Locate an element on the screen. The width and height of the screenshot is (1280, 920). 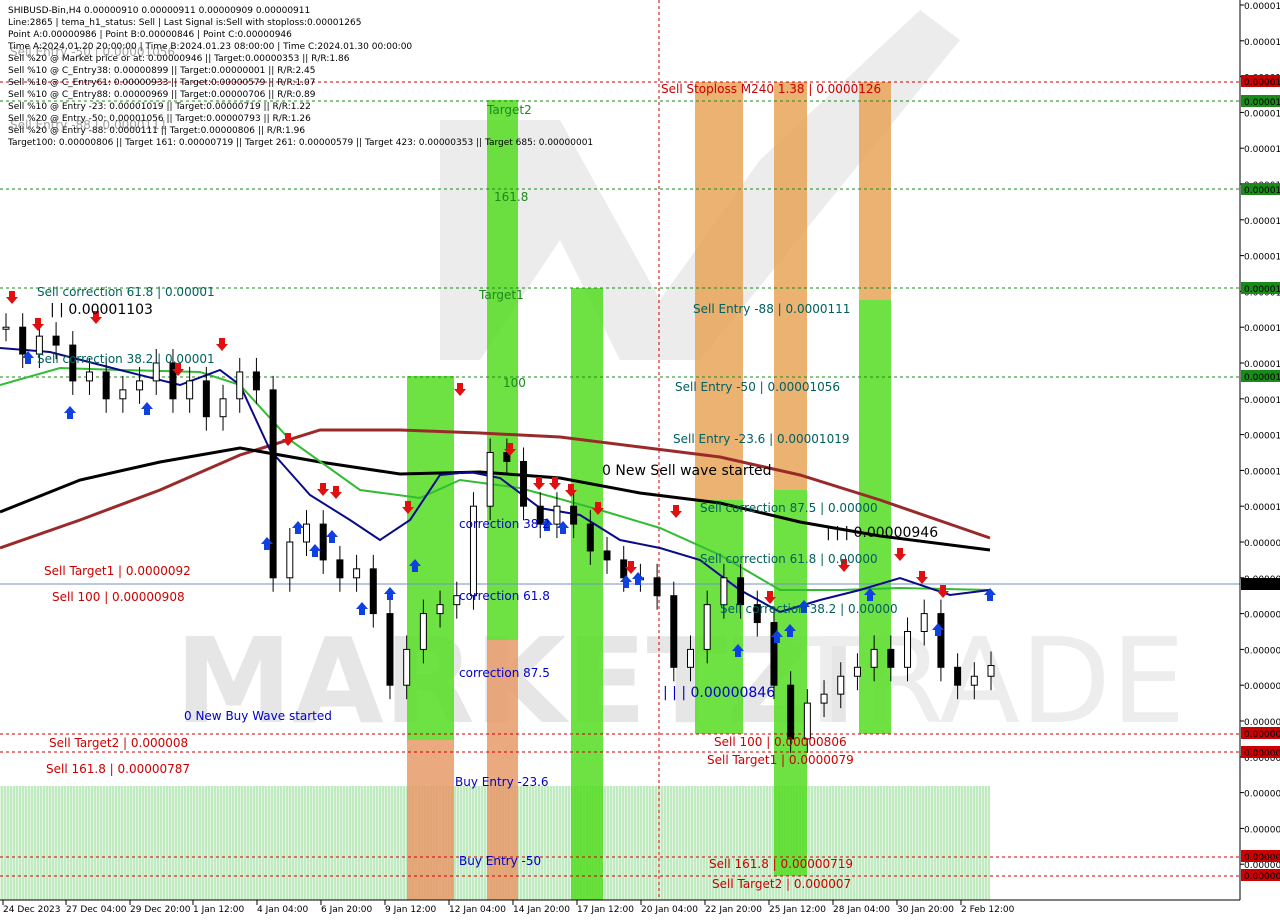
x-tick-label: 20 Jan 04:00 is located at coordinates (669, 910).